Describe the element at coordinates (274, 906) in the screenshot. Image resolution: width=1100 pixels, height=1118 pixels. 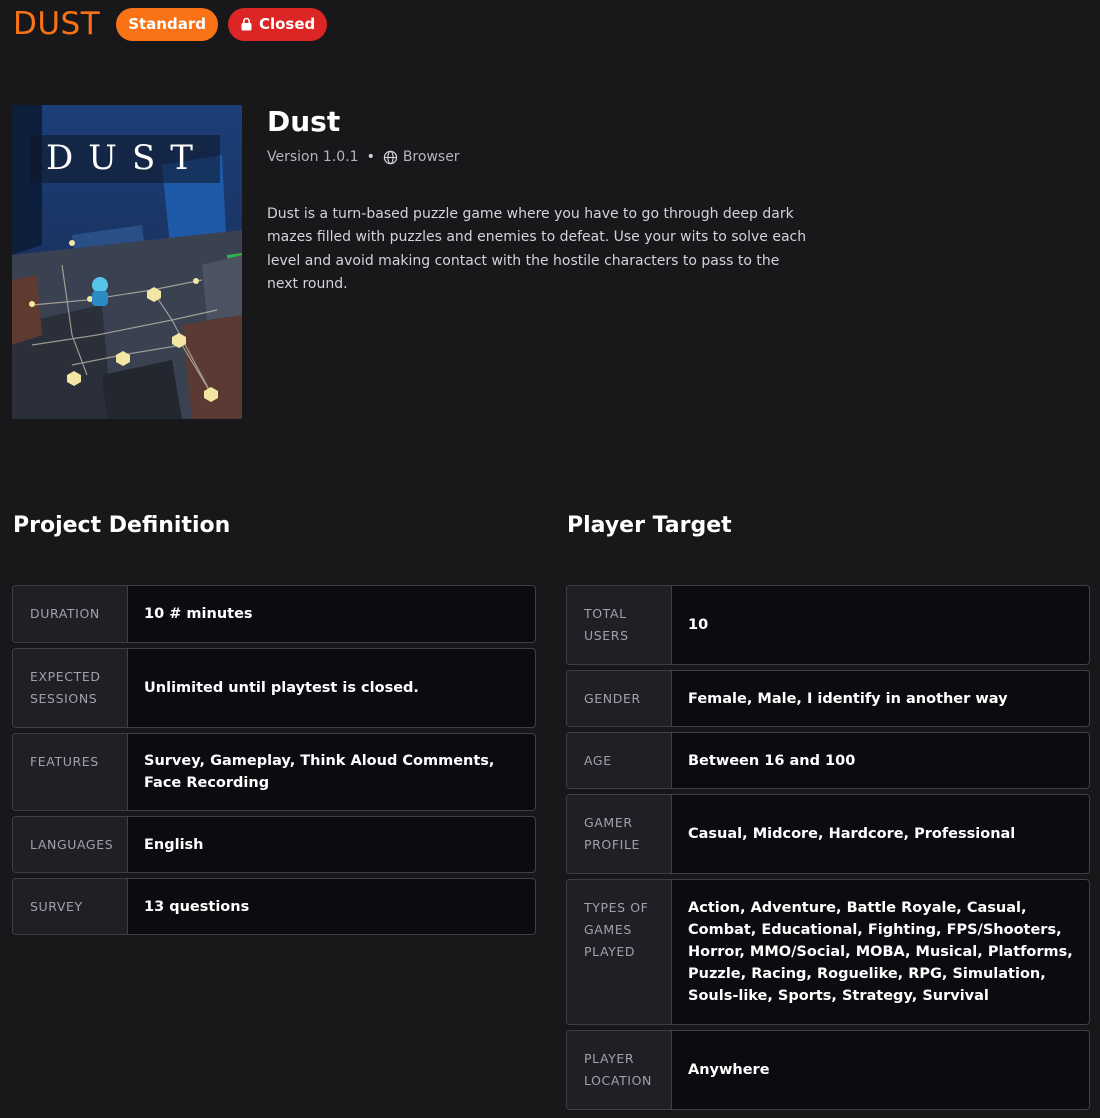
I see `table-row: SURVEY 13 questions` at that location.